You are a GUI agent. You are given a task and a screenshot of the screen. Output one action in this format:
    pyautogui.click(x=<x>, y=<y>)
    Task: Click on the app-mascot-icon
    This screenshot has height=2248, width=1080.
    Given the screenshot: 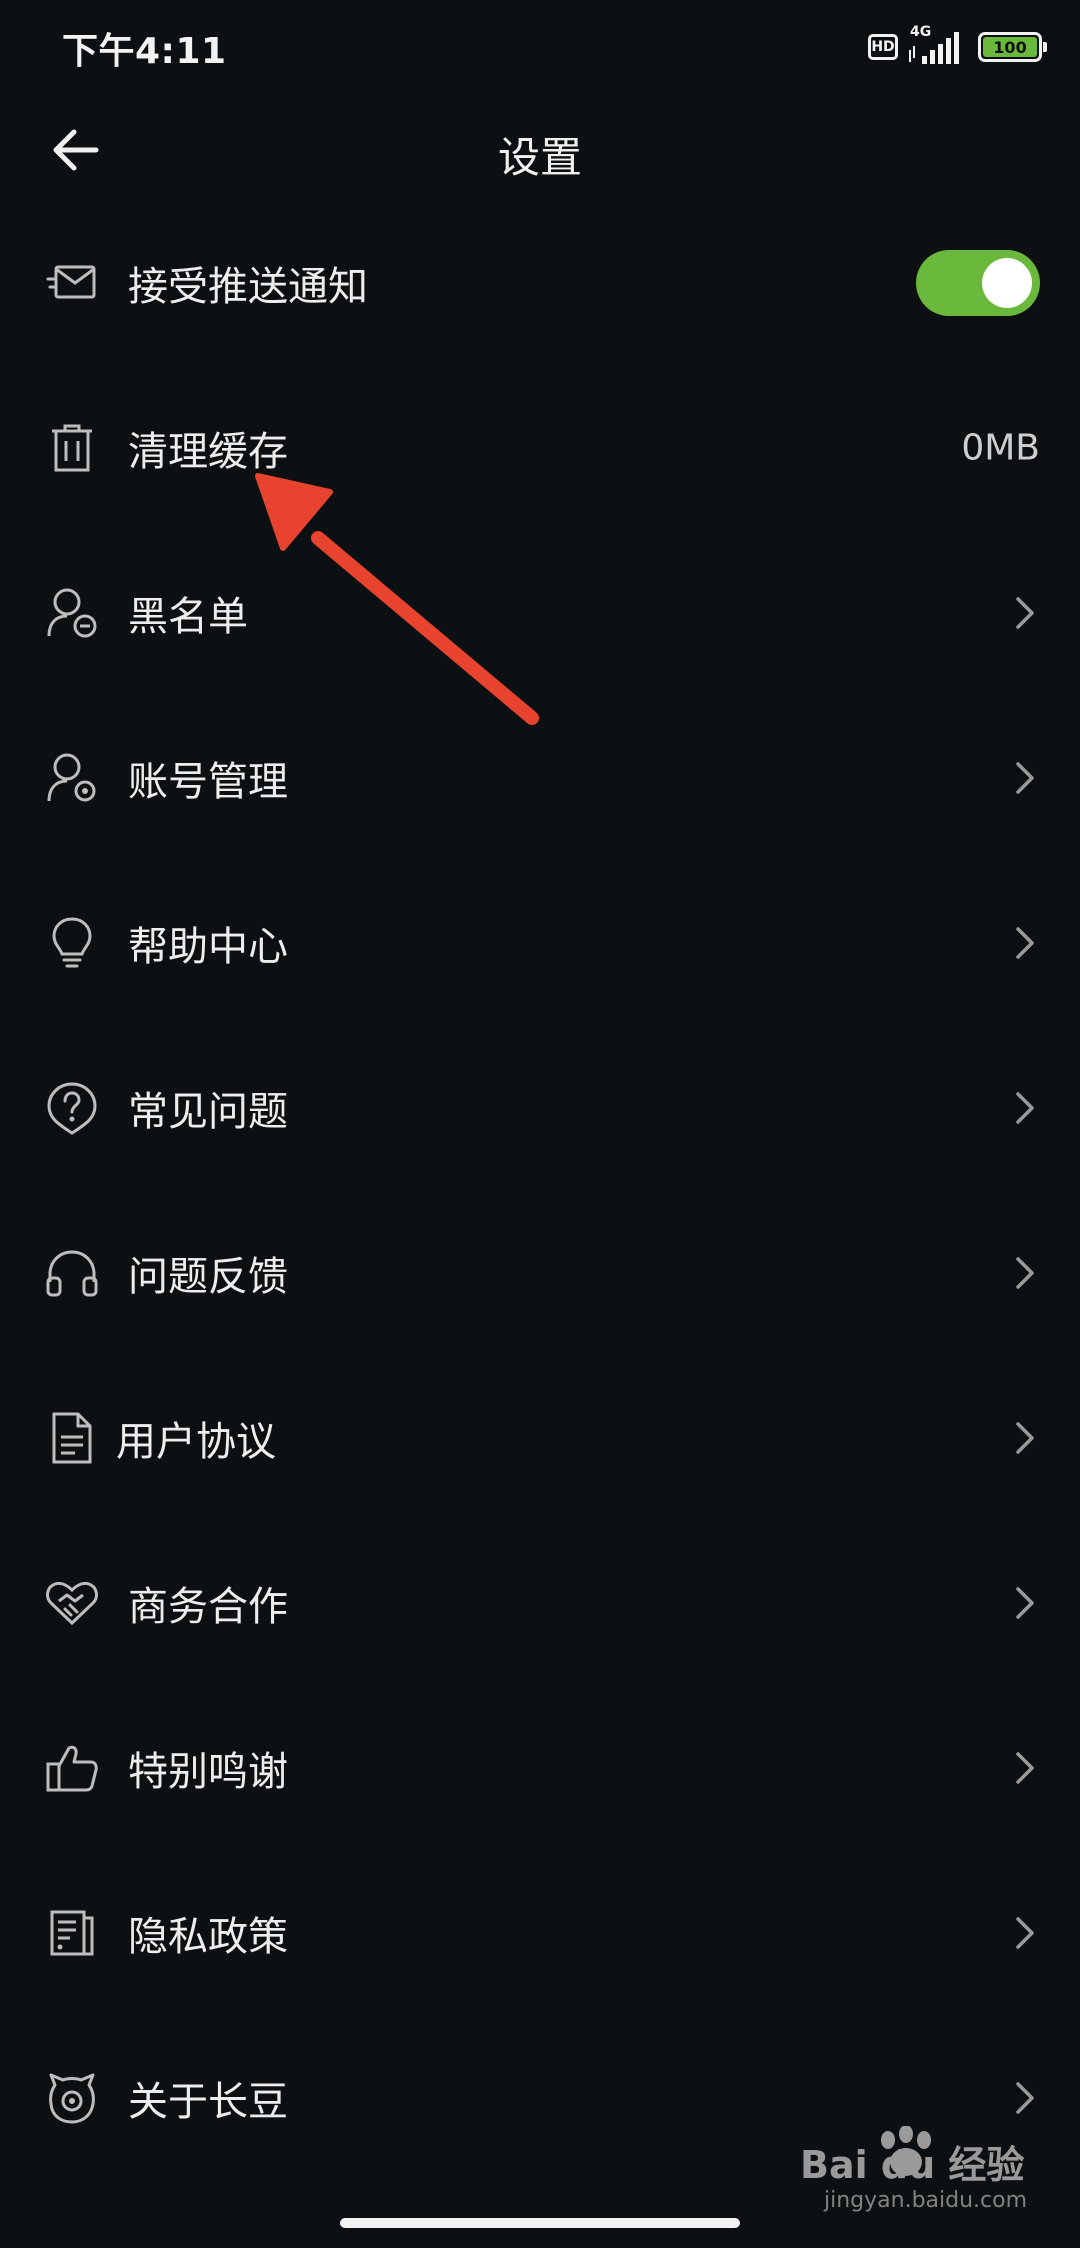 What is the action you would take?
    pyautogui.click(x=72, y=2098)
    